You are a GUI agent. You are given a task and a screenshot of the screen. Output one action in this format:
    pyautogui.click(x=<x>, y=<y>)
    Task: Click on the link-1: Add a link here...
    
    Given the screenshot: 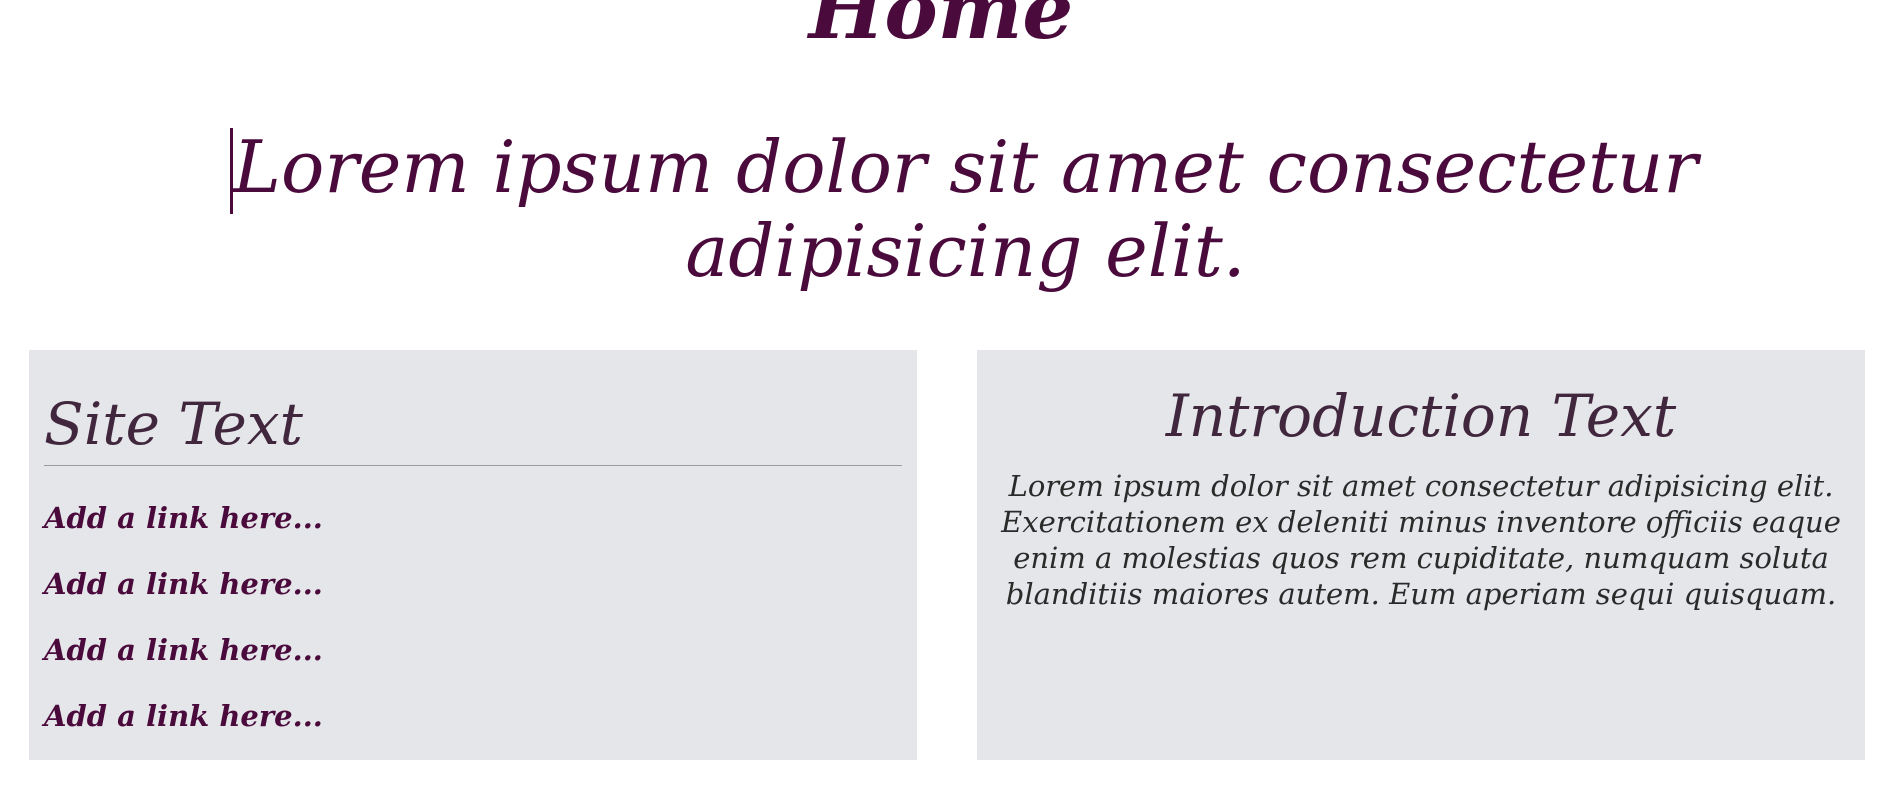 What is the action you would take?
    pyautogui.click(x=183, y=518)
    